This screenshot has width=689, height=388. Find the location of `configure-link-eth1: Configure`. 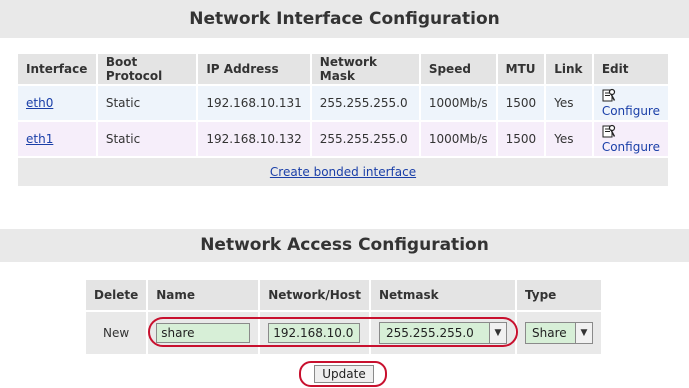

configure-link-eth1: Configure is located at coordinates (630, 139).